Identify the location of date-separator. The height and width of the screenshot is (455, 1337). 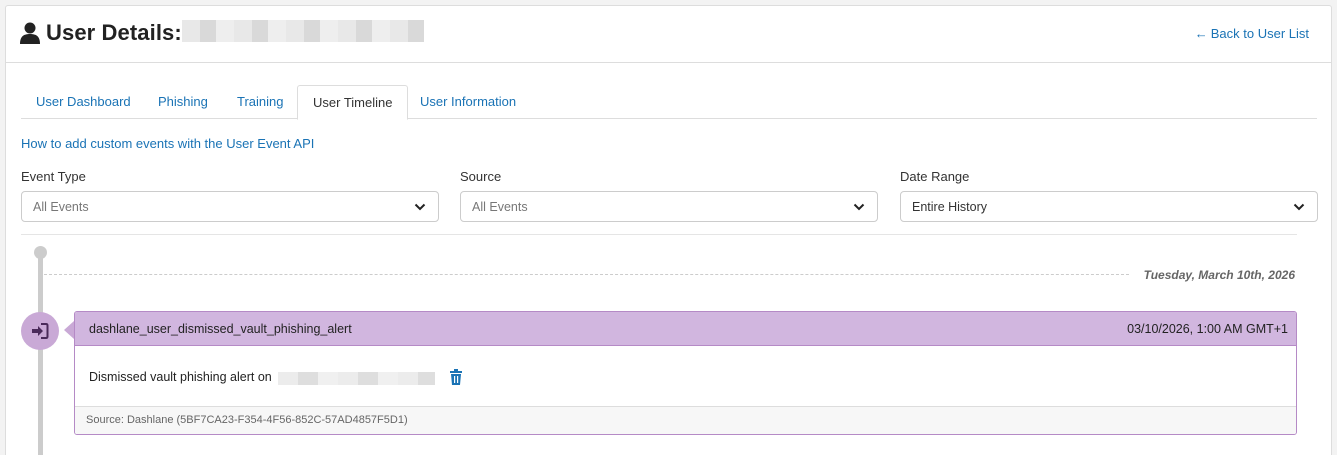
(586, 274).